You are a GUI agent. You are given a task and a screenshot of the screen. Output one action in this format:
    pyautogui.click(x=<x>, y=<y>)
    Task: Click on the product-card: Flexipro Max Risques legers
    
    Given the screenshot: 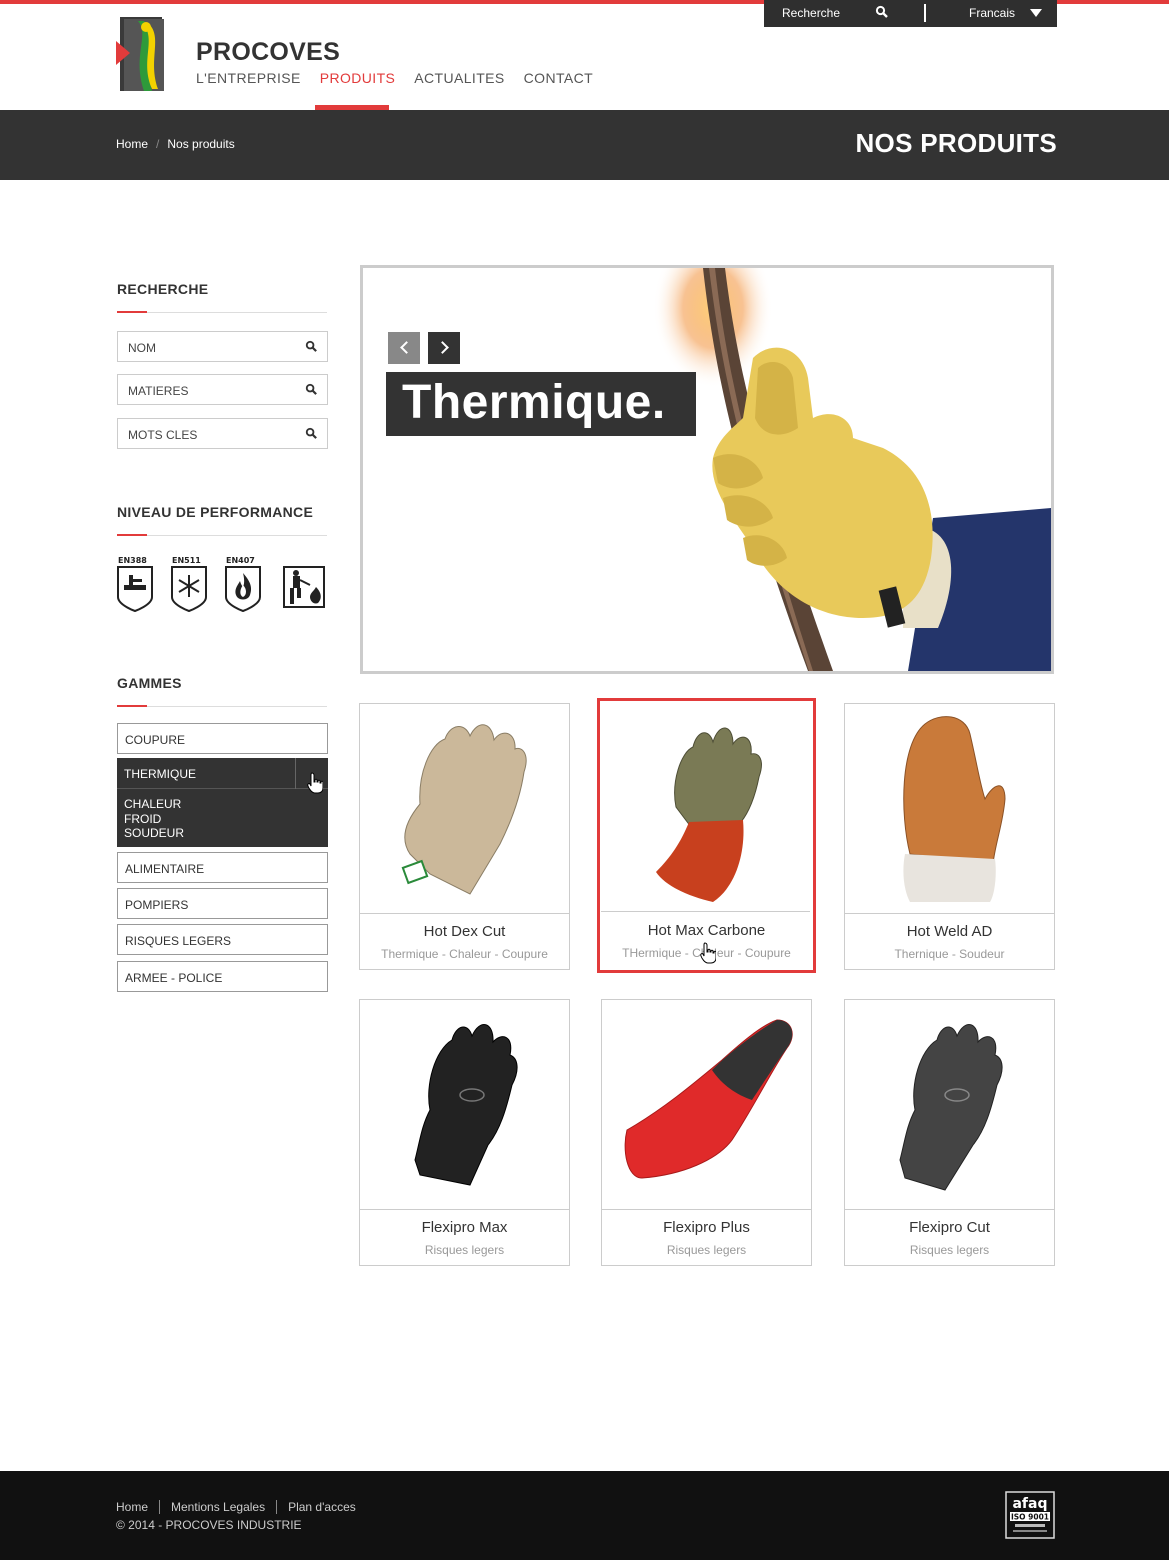 What is the action you would take?
    pyautogui.click(x=464, y=1132)
    